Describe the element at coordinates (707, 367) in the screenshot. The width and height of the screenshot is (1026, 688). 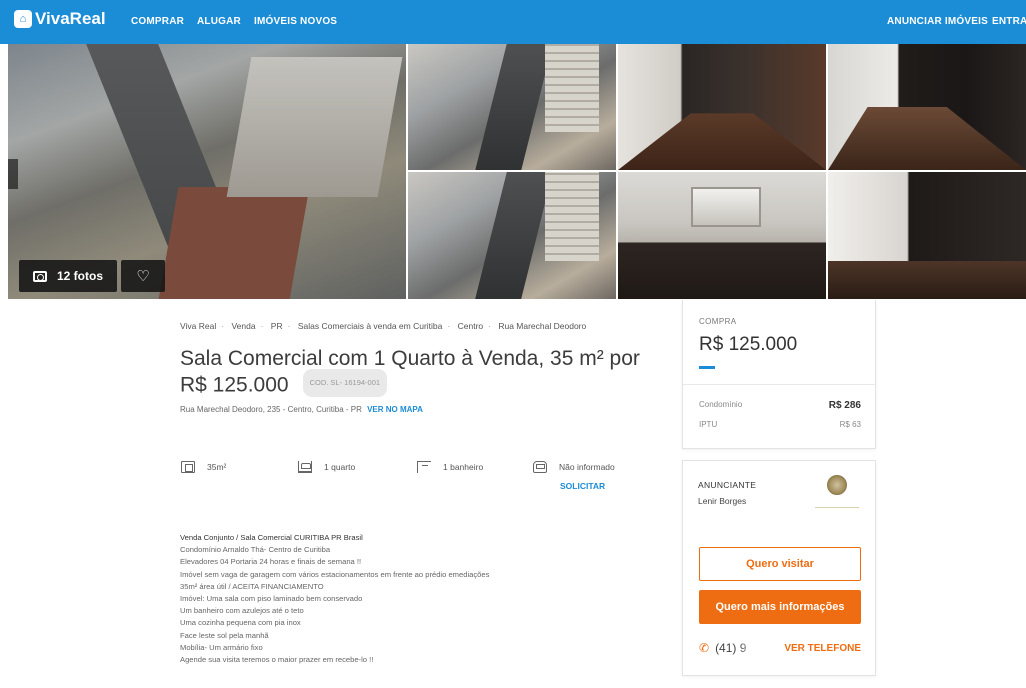
I see `price-accent-bar` at that location.